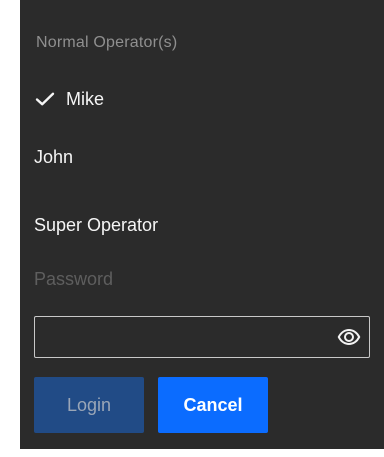  What do you see at coordinates (199, 157) in the screenshot?
I see `operator-item-john: John` at bounding box center [199, 157].